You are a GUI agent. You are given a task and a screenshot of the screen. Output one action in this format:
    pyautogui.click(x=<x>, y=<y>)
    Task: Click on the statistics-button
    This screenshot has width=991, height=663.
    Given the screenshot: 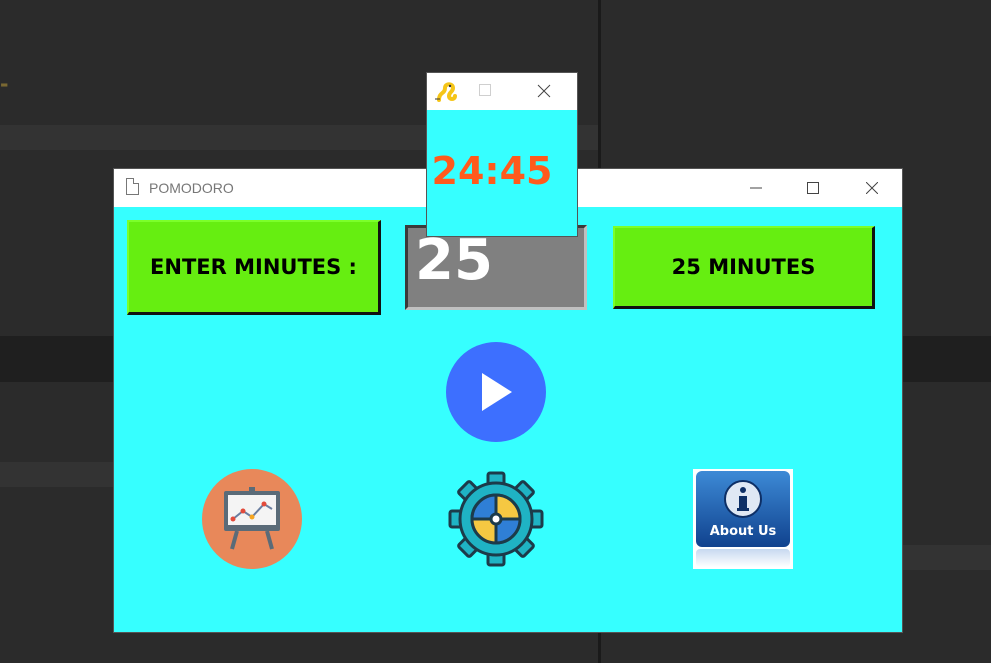 What is the action you would take?
    pyautogui.click(x=252, y=519)
    